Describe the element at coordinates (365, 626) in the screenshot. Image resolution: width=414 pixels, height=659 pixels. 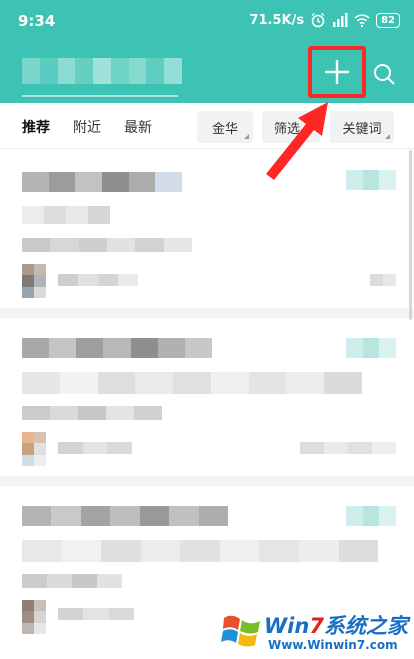
I see `watermark-brand-suffix: 系统之家` at that location.